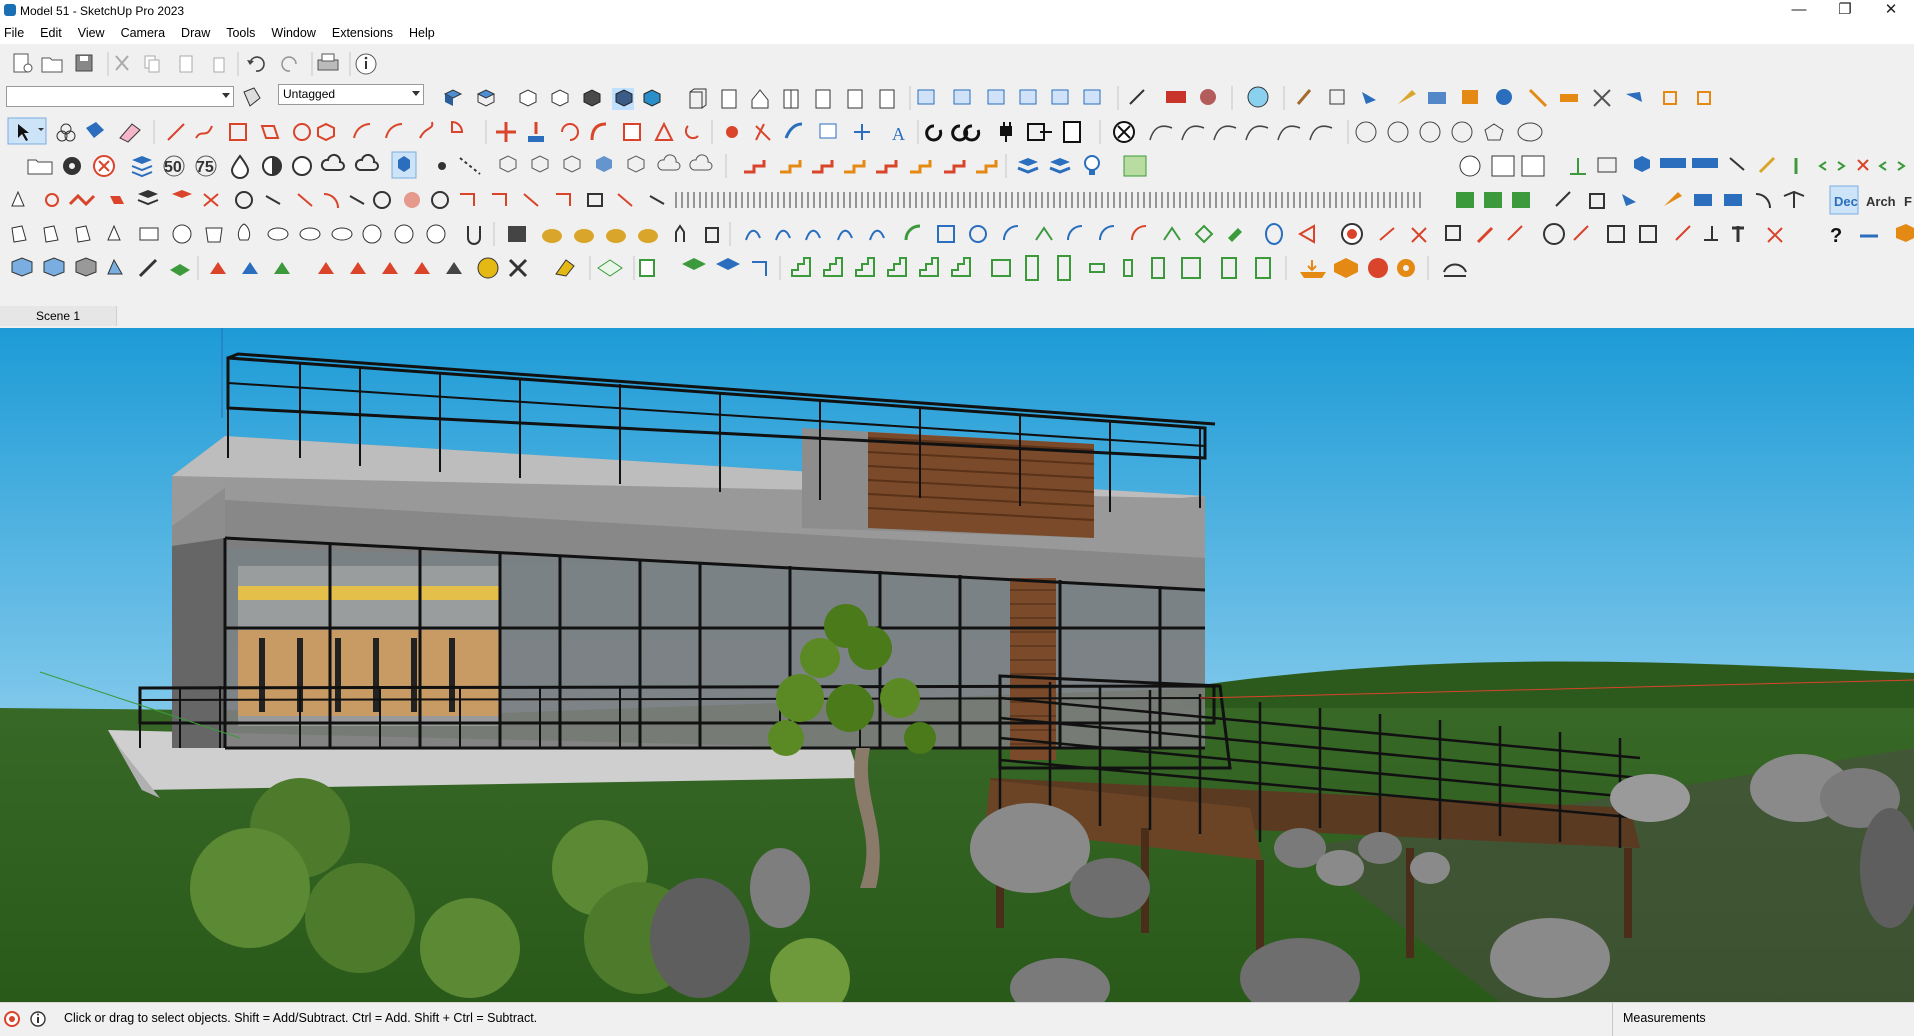 This screenshot has width=1914, height=1036. What do you see at coordinates (1092, 165) in the screenshot?
I see `light-bulb-icon` at bounding box center [1092, 165].